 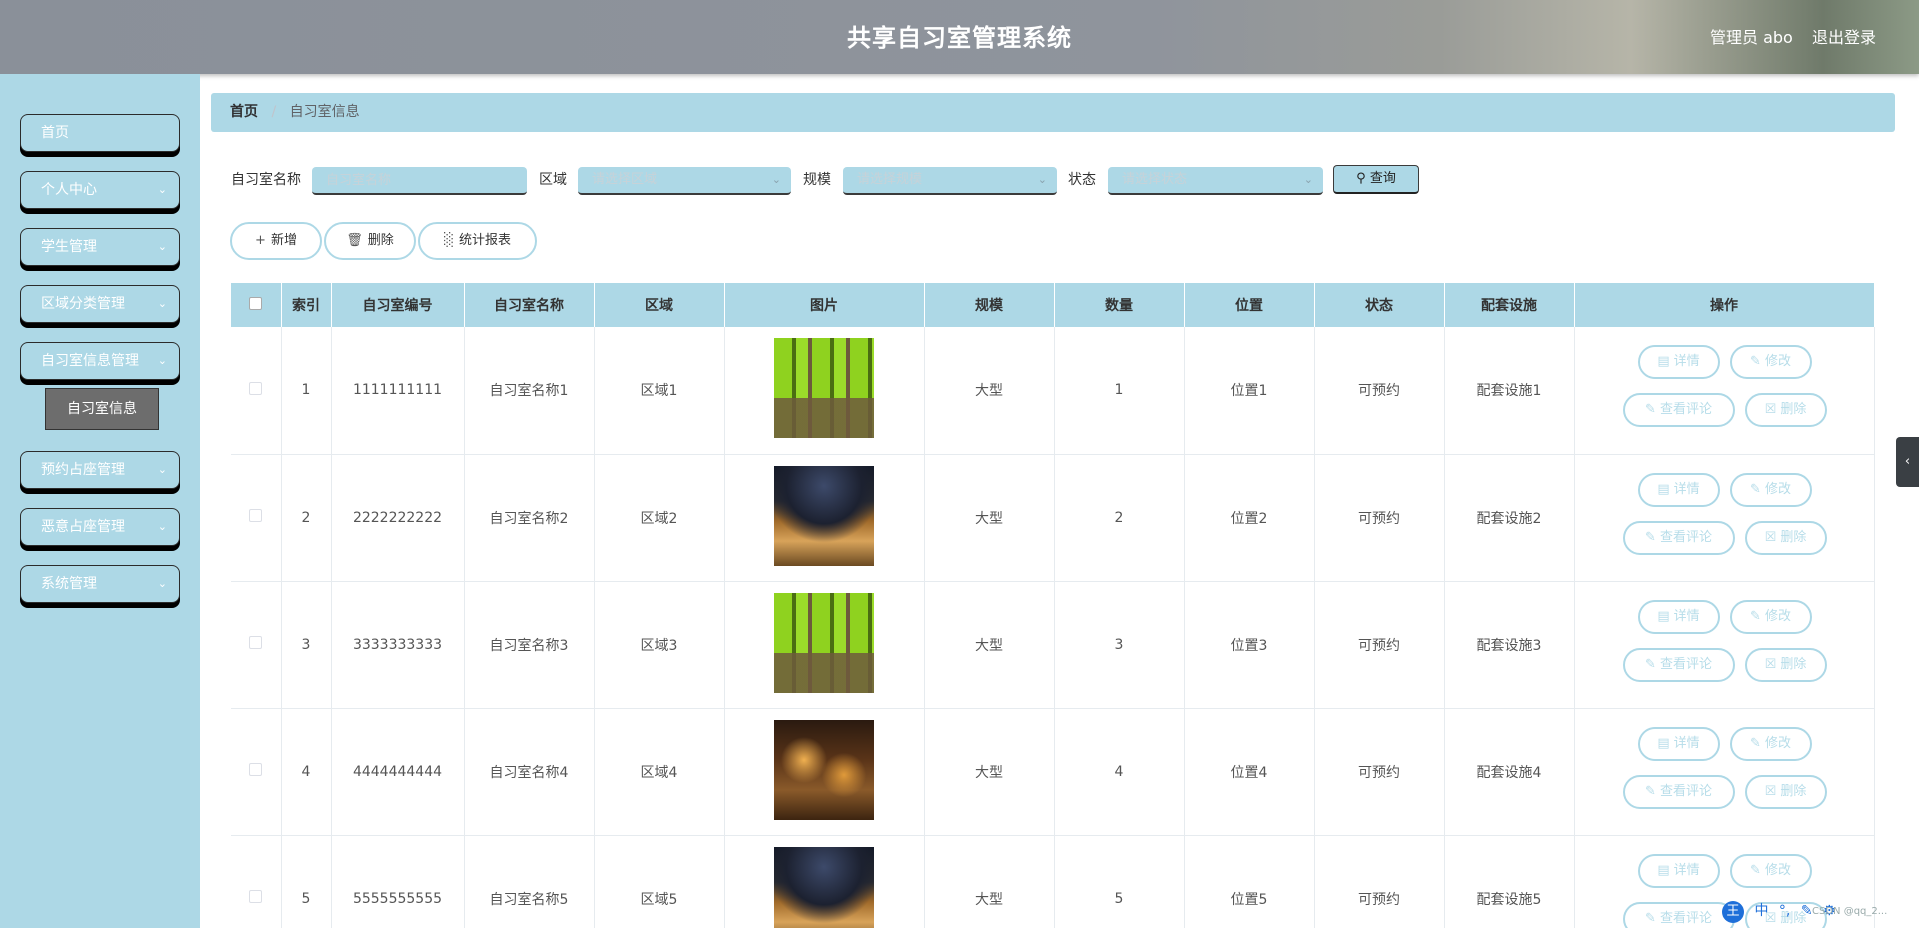 I want to click on sidebar-item-region-category: 区域分类管理 ⌄, so click(x=100, y=304).